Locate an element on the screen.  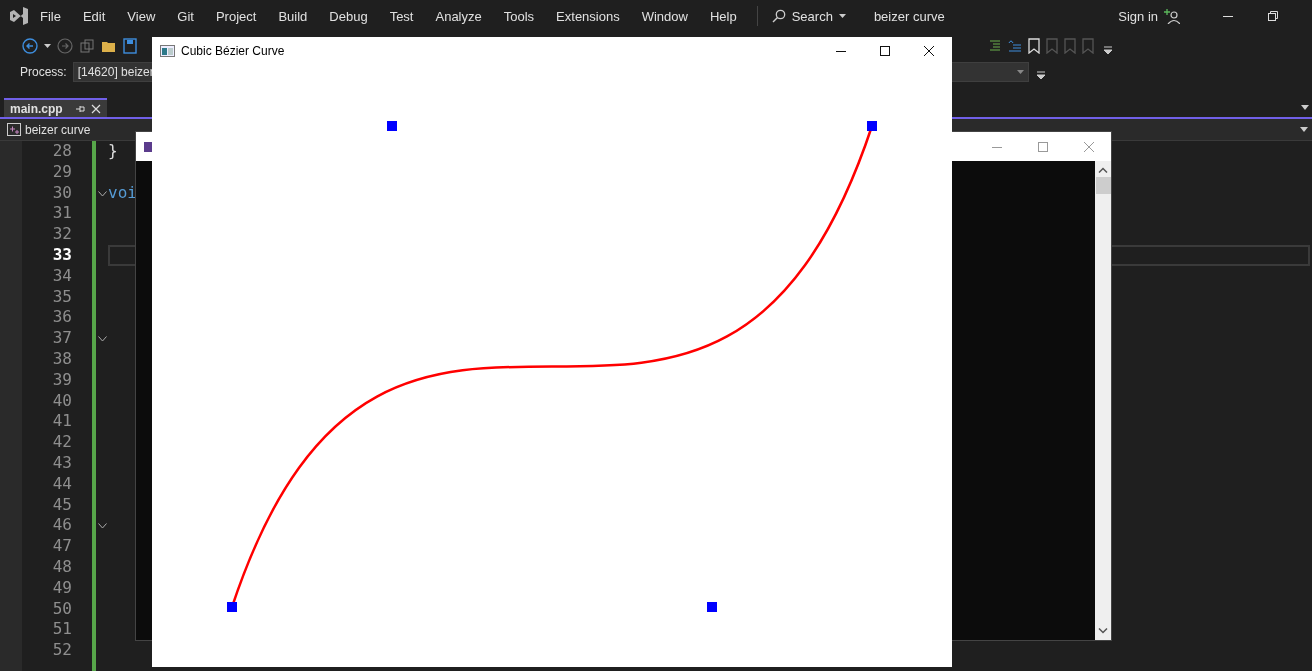
menu-item: Tools is located at coordinates (519, 16).